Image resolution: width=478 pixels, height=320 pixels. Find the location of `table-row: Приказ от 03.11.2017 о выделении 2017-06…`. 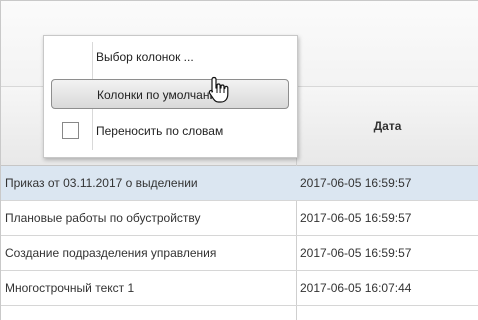

table-row: Приказ от 03.11.2017 о выделении 2017-06… is located at coordinates (239, 183).